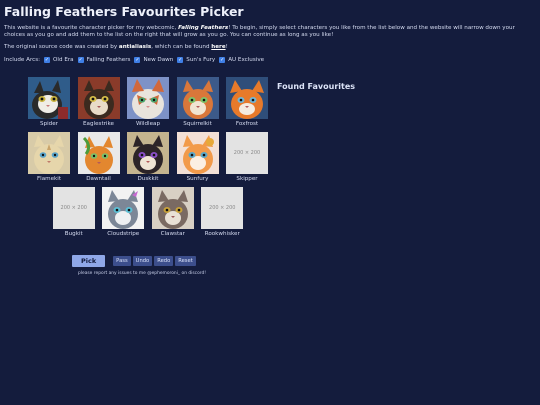 The image size is (540, 405). I want to click on page-title: Falling Feathers Favourites Picker, so click(124, 11).